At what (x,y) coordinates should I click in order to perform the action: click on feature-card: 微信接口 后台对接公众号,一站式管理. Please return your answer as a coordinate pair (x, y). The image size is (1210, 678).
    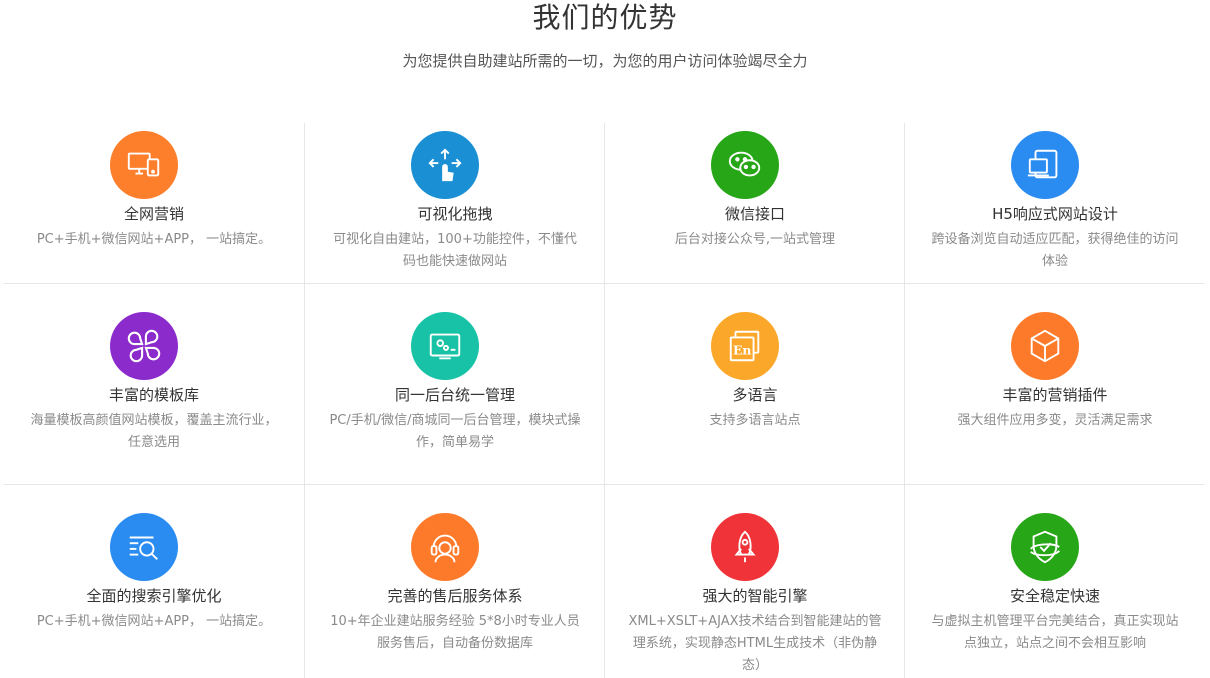
    Looking at the image, I should click on (754, 203).